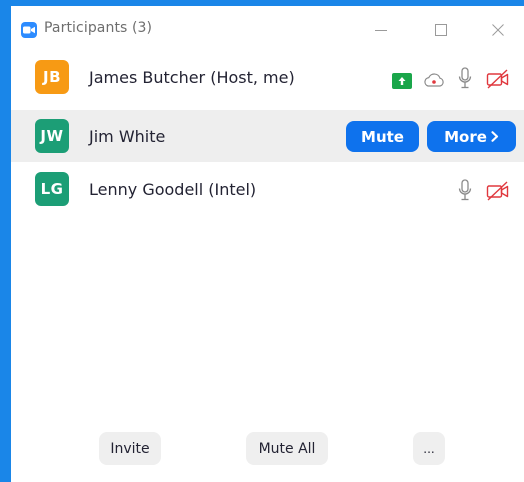  What do you see at coordinates (52, 77) in the screenshot?
I see `avatar: JB` at bounding box center [52, 77].